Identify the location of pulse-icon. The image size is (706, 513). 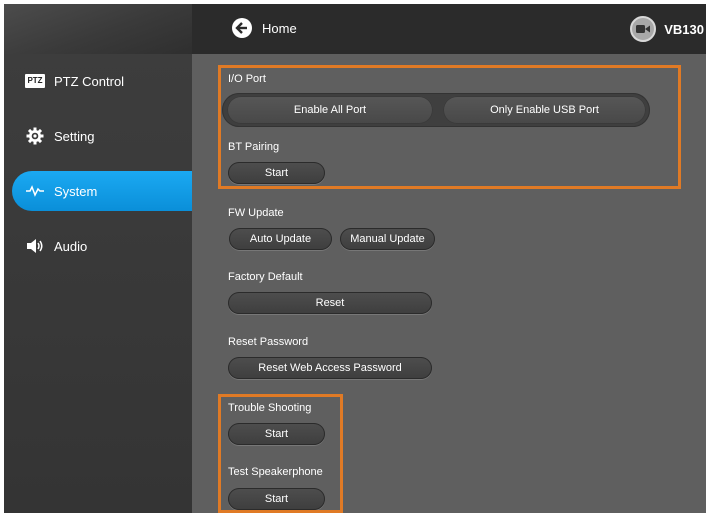
(35, 191).